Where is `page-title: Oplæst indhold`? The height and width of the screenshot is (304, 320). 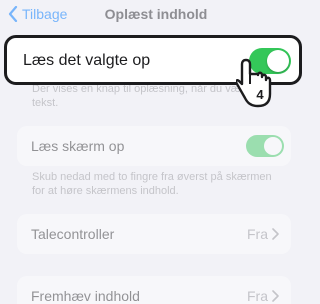 page-title: Oplæst indhold is located at coordinates (156, 14).